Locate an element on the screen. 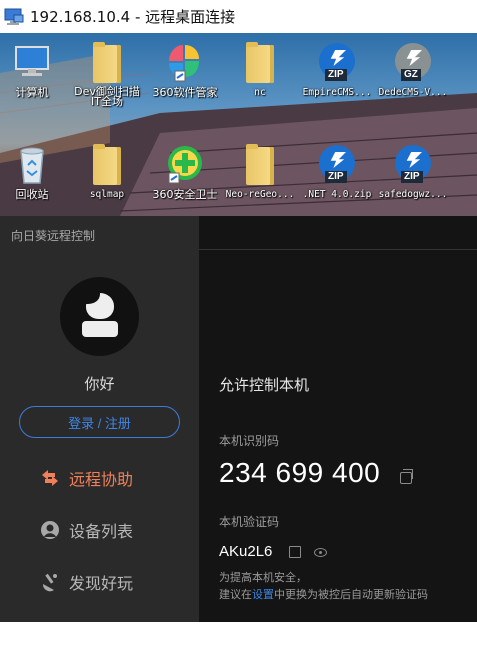 This screenshot has width=477, height=655. nav-label: 设备列表 is located at coordinates (101, 532).